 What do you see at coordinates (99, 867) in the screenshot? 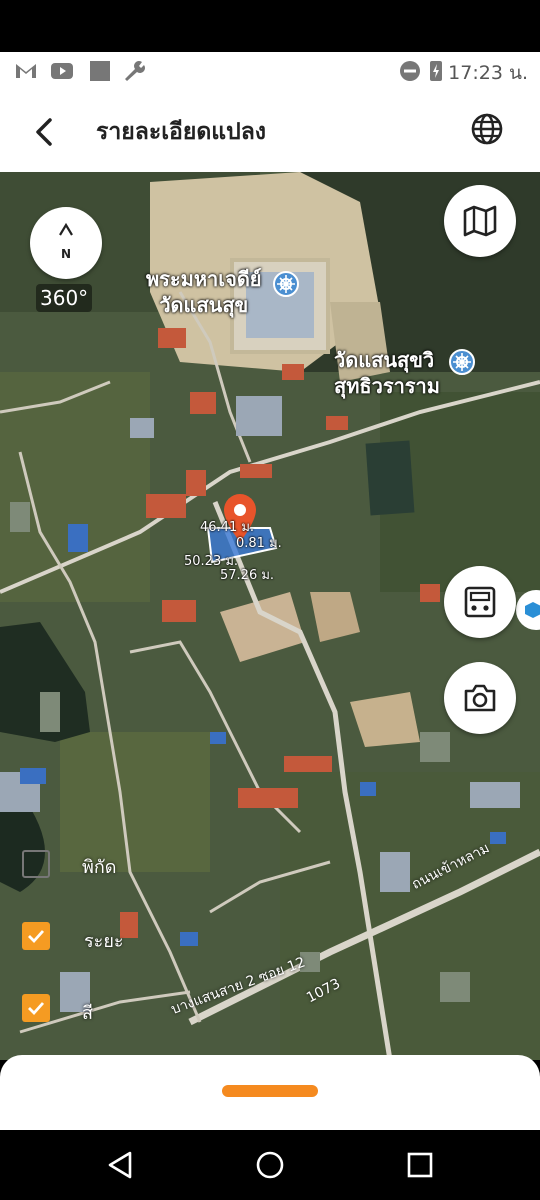
I see `coordinates-label: พิกัด` at bounding box center [99, 867].